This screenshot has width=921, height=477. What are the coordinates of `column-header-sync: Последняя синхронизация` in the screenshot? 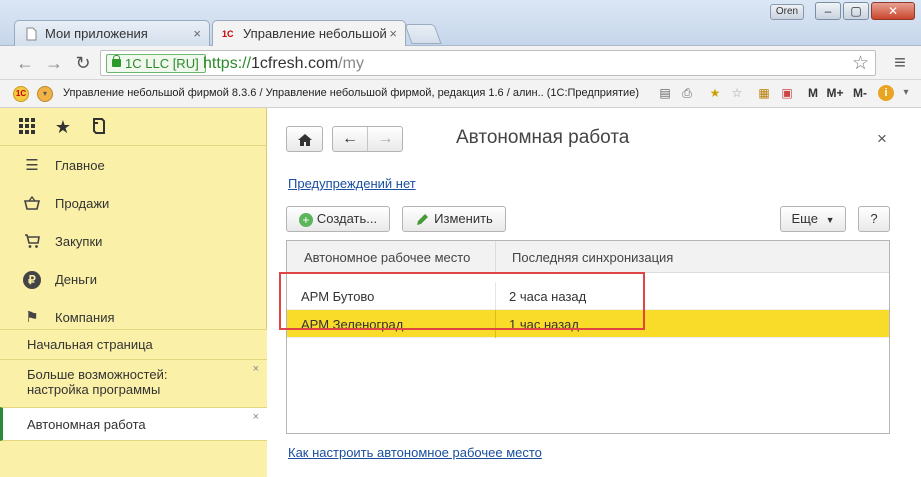 It's located at (592, 257).